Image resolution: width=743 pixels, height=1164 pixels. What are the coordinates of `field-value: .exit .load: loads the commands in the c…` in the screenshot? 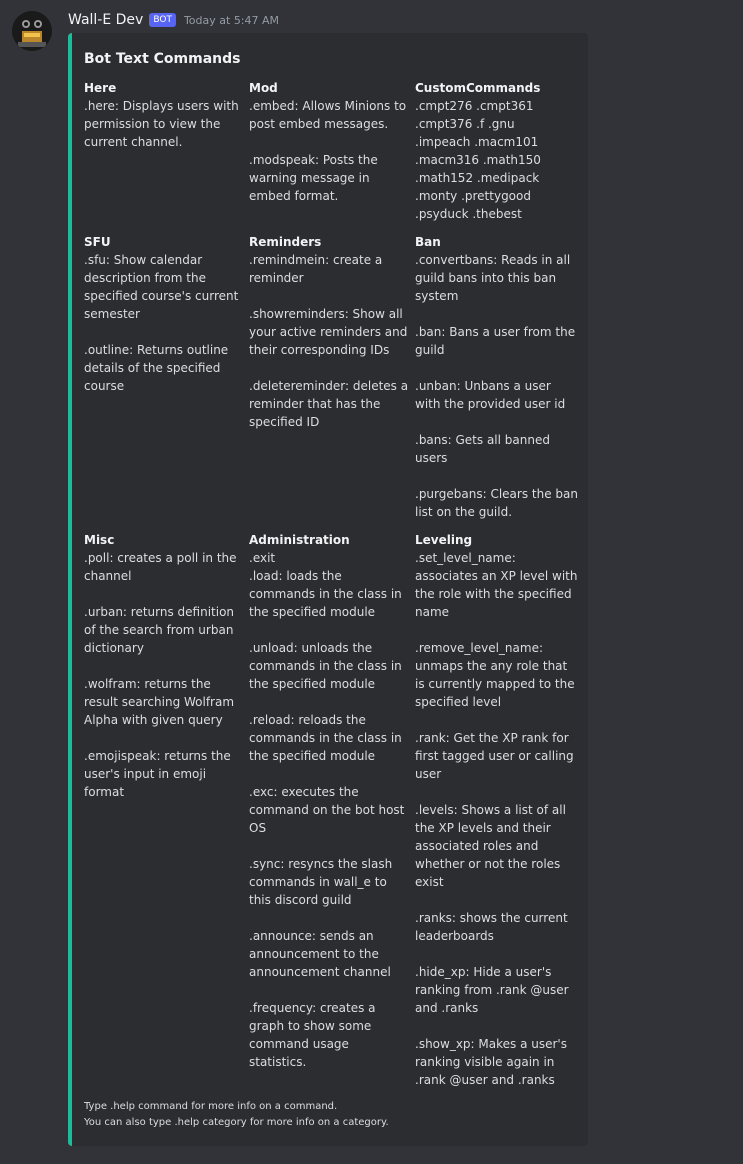 It's located at (327, 810).